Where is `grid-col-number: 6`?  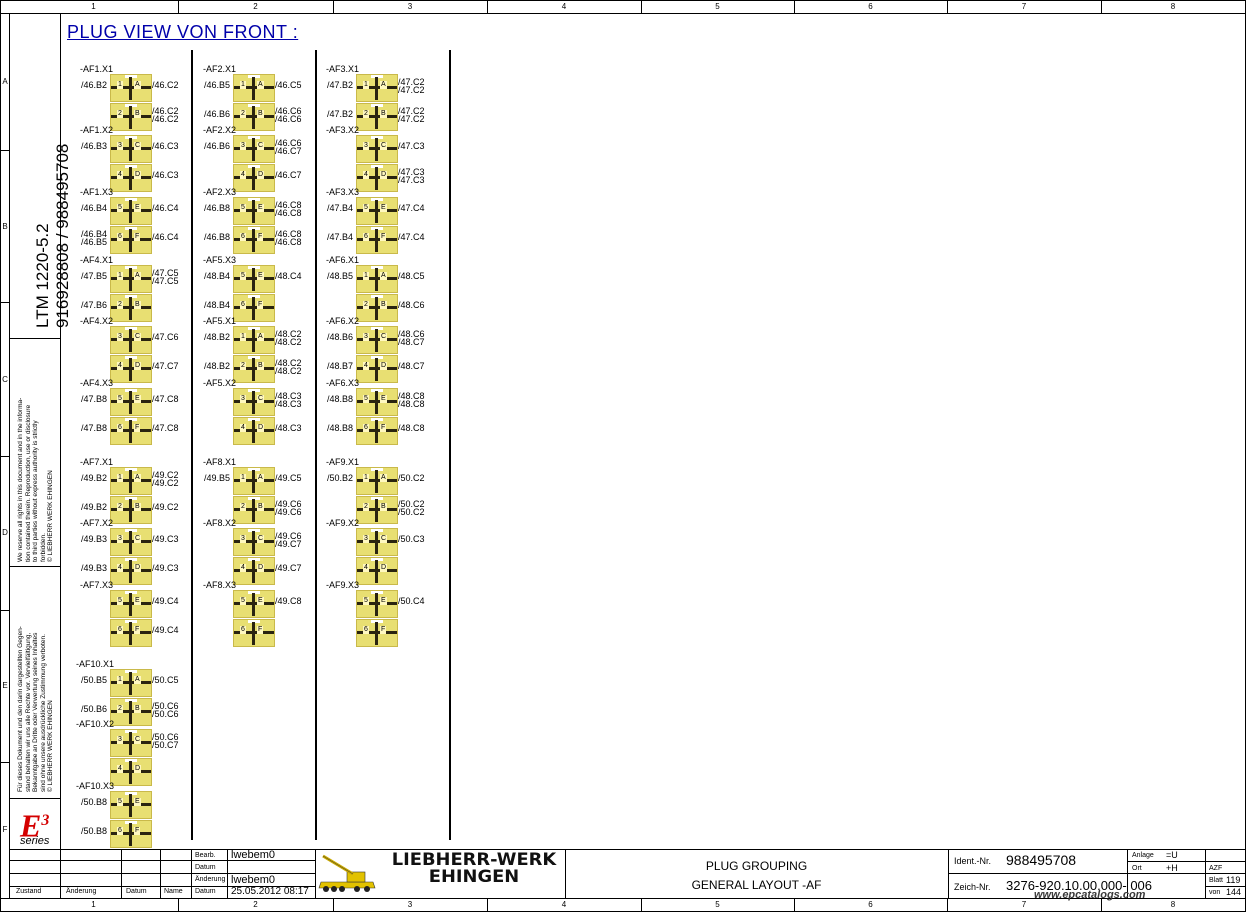
grid-col-number: 6 is located at coordinates (870, 6).